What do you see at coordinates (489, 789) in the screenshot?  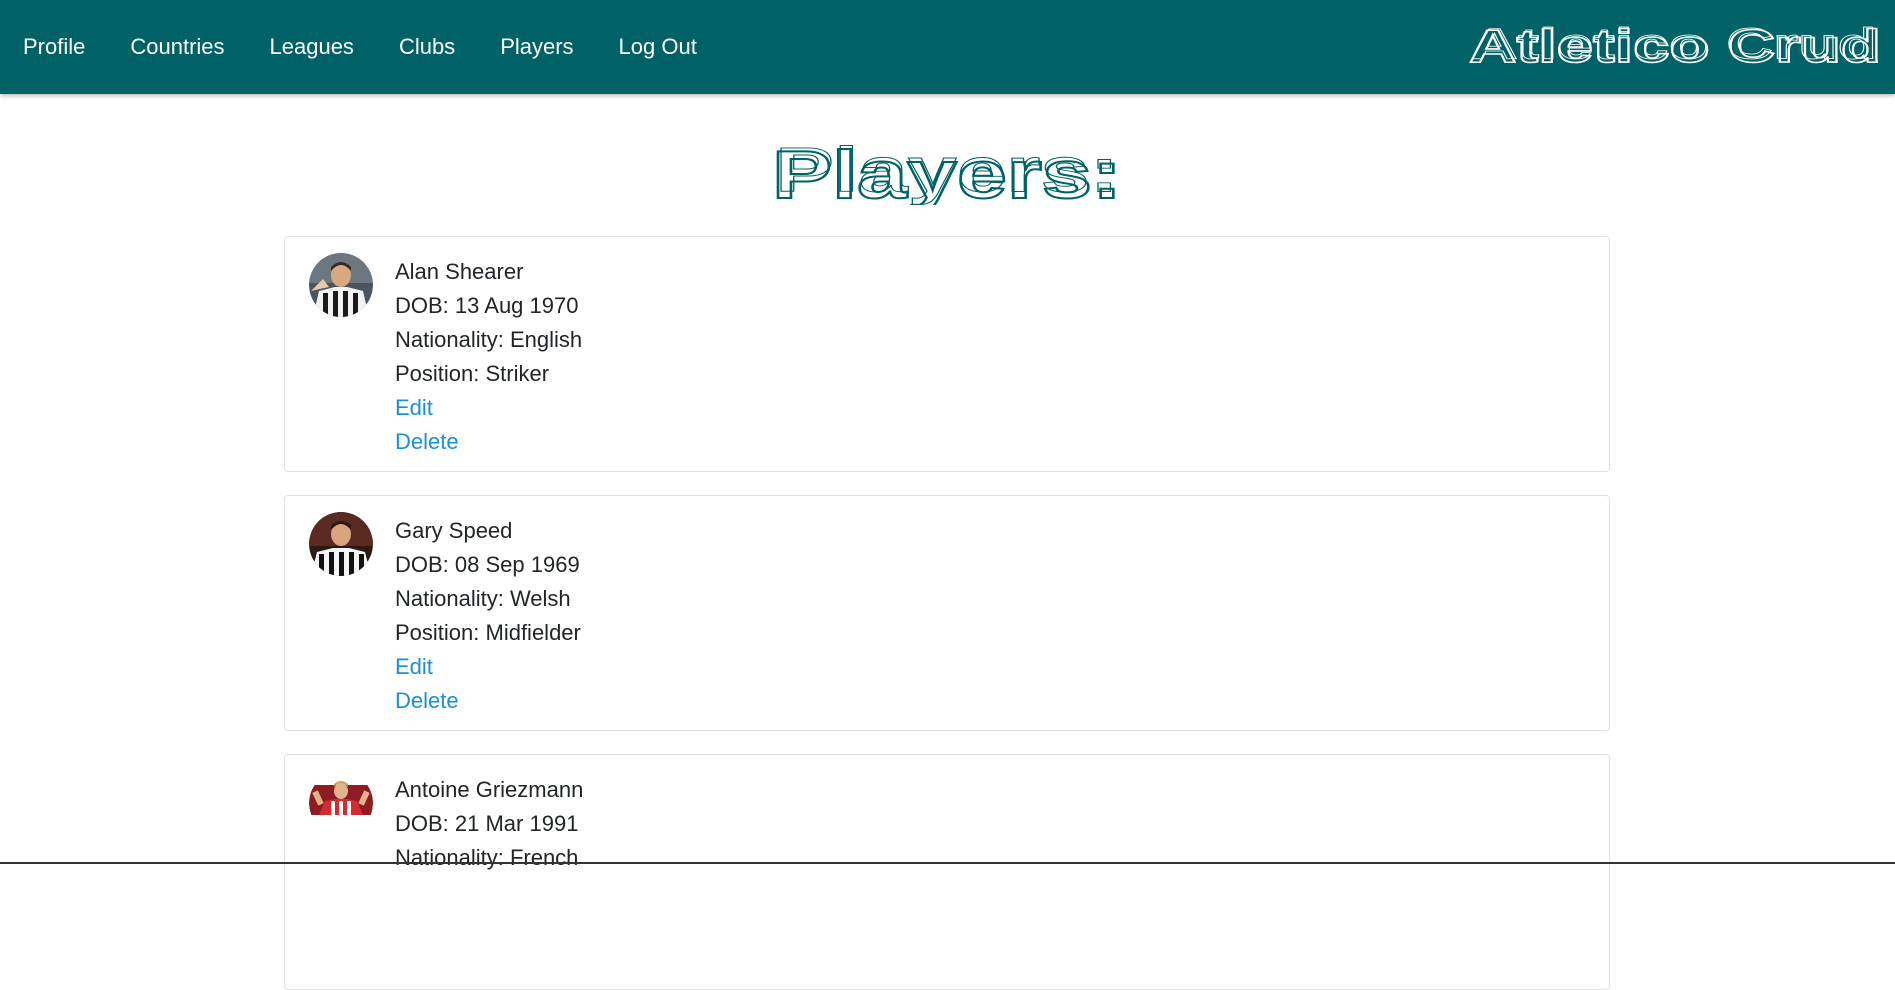 I see `player-name: Antoine Griezmann` at bounding box center [489, 789].